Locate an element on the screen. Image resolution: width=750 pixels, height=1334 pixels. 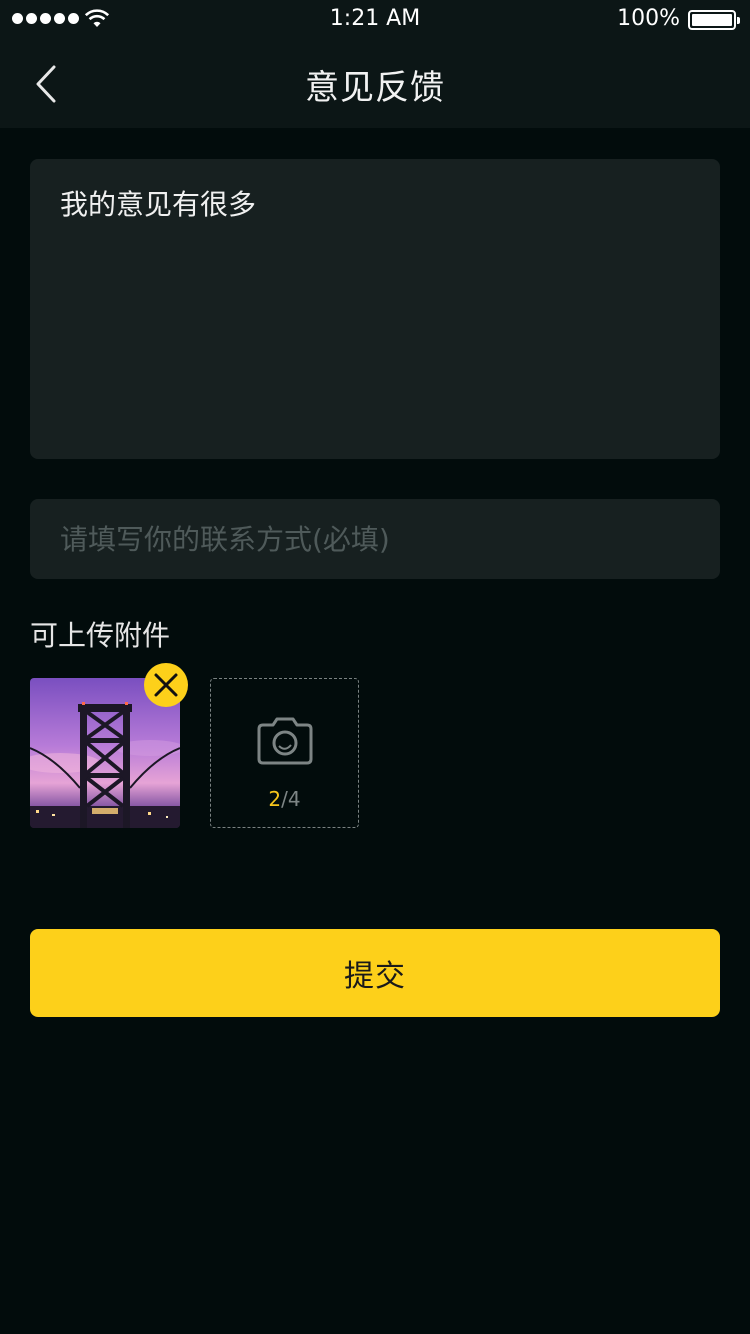
battery-percent: 100% is located at coordinates (648, 18).